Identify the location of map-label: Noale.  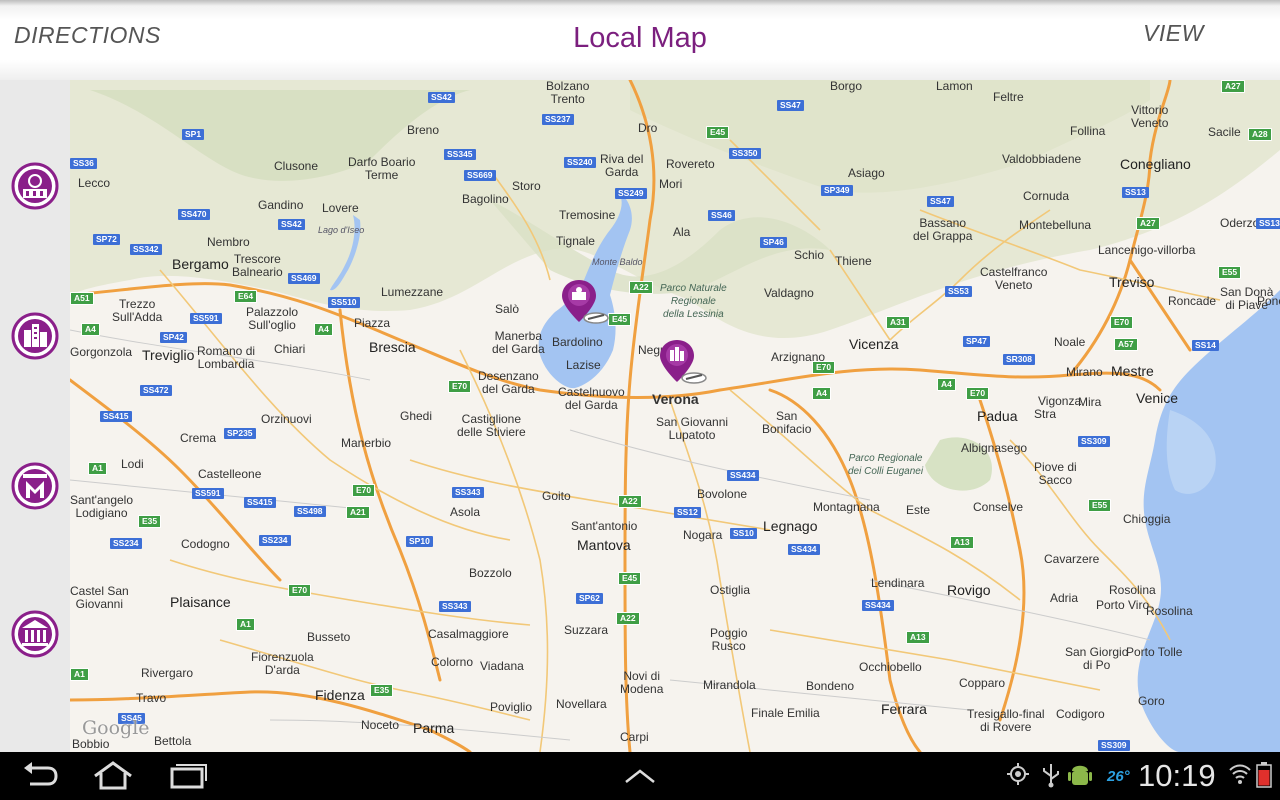
(1070, 342).